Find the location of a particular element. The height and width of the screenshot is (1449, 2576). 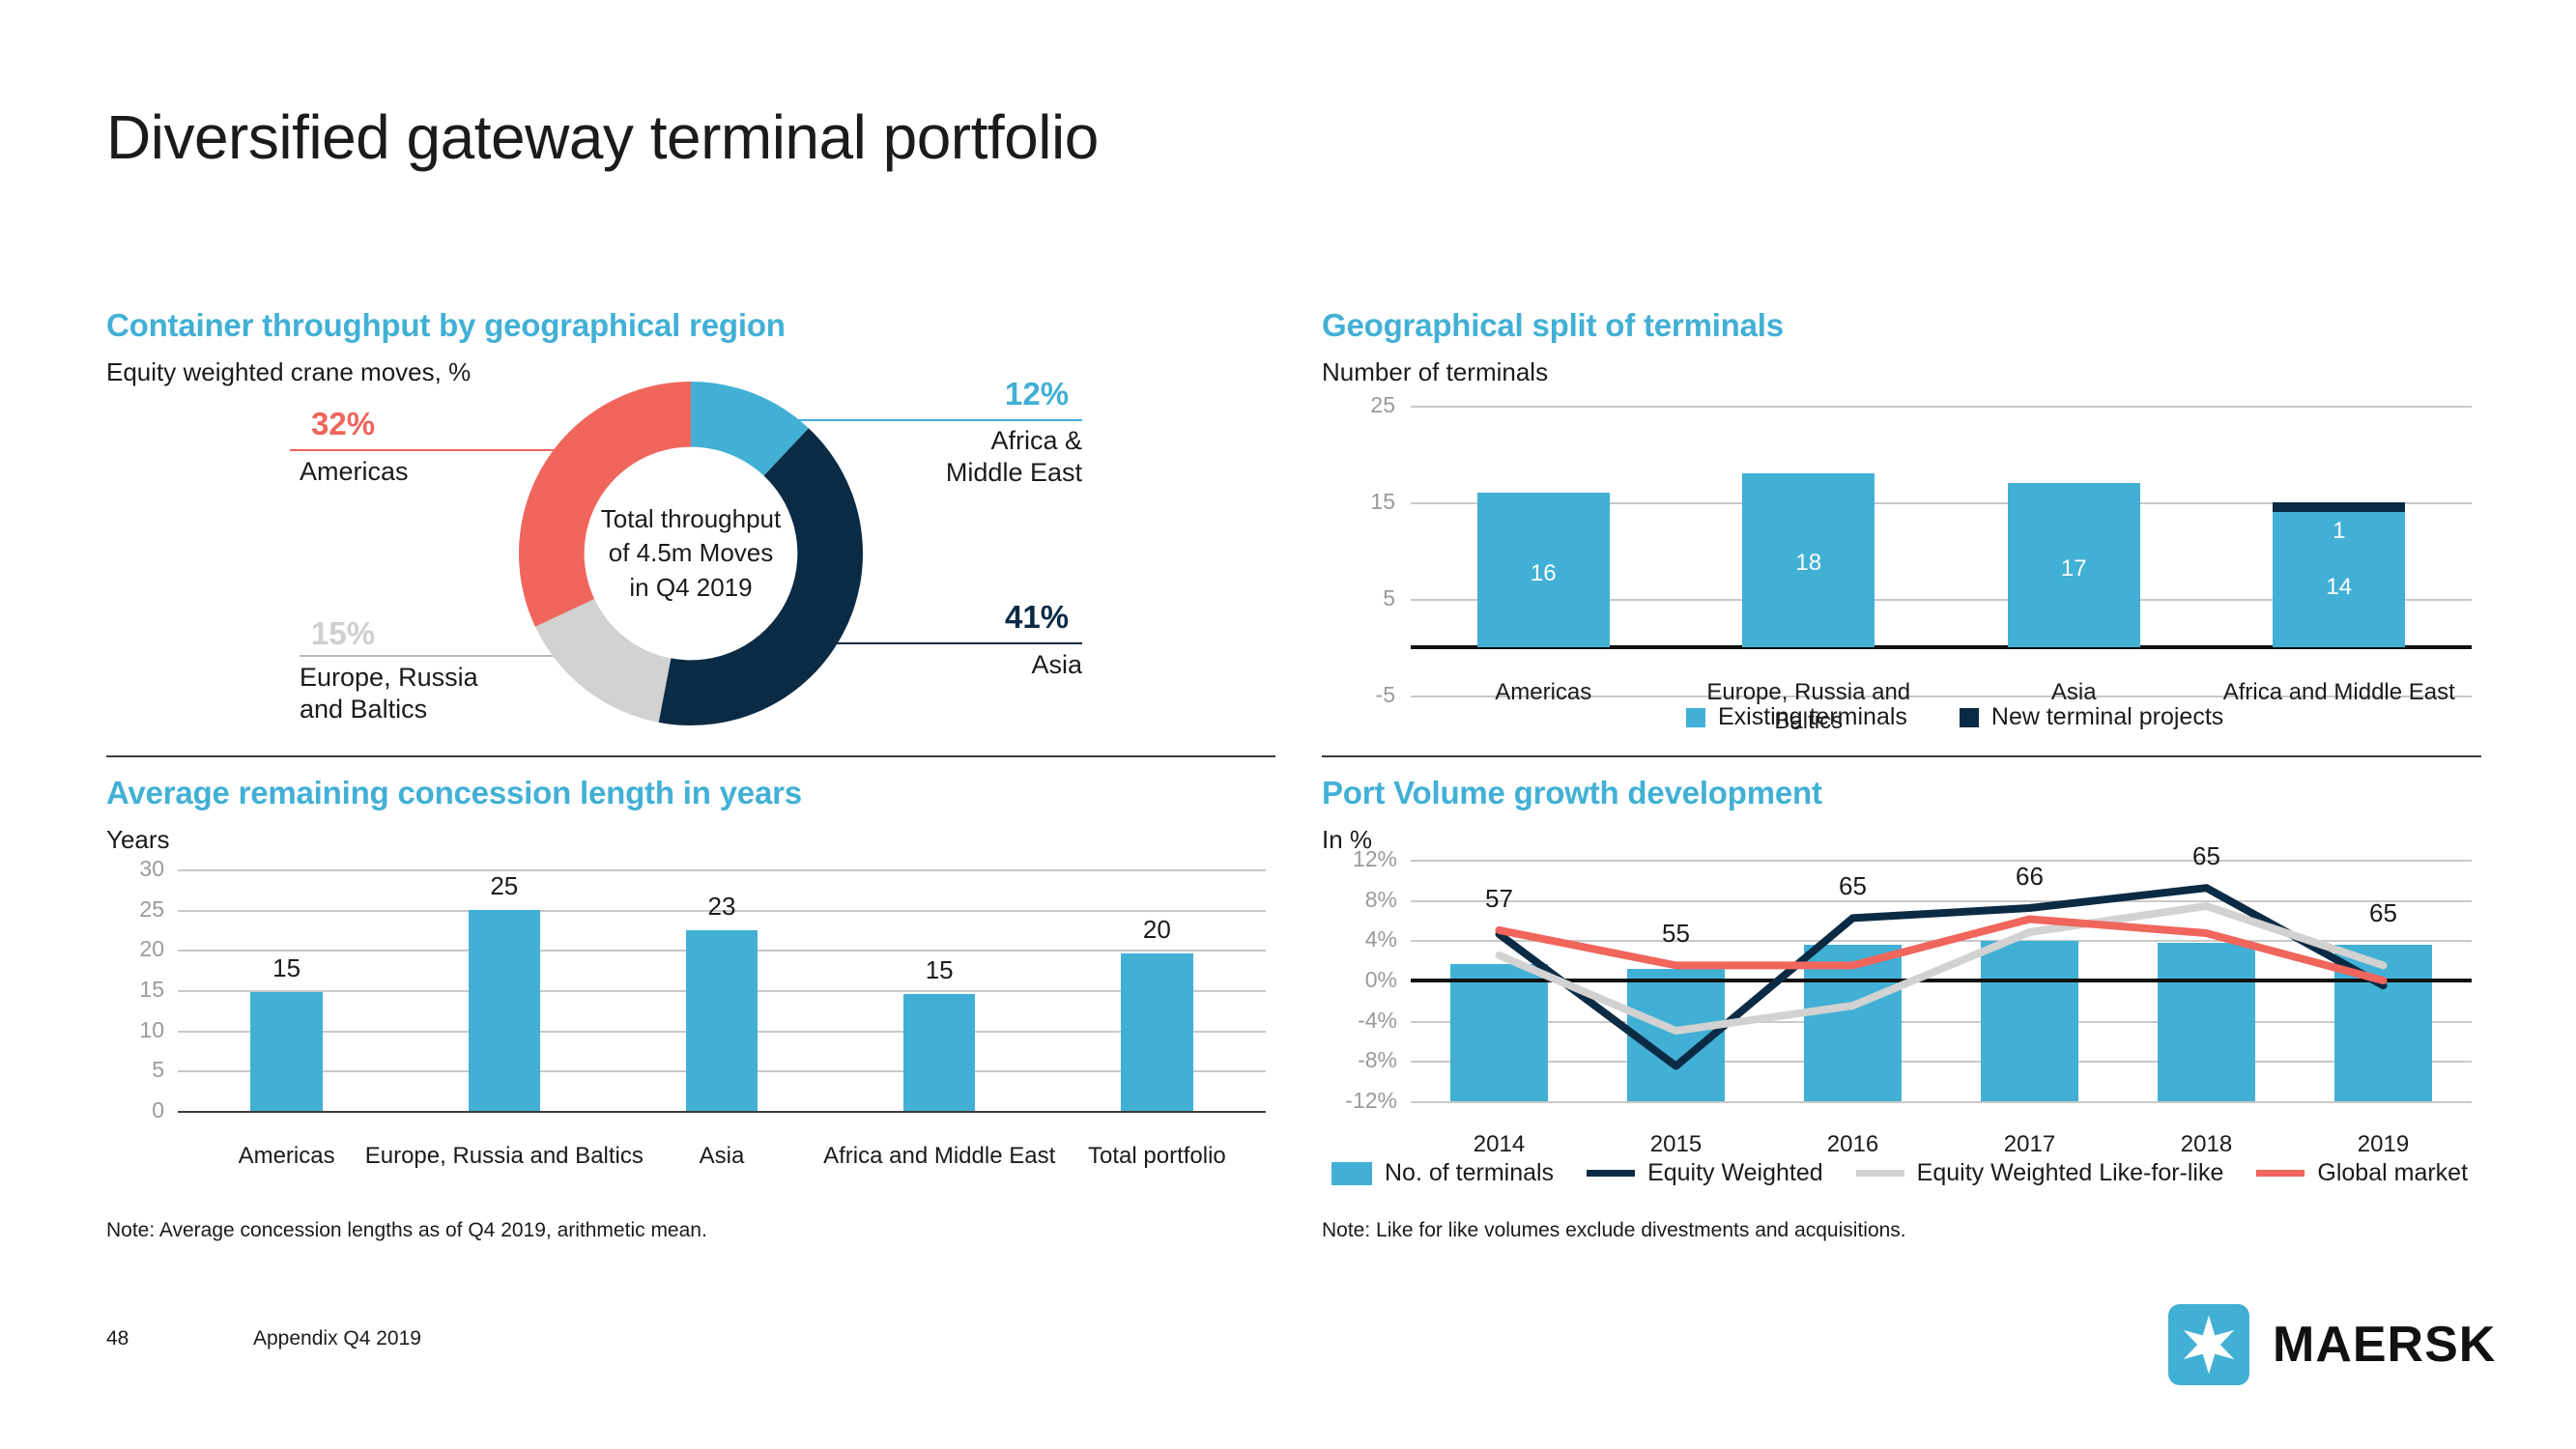

split-bar-new is located at coordinates (2339, 507).